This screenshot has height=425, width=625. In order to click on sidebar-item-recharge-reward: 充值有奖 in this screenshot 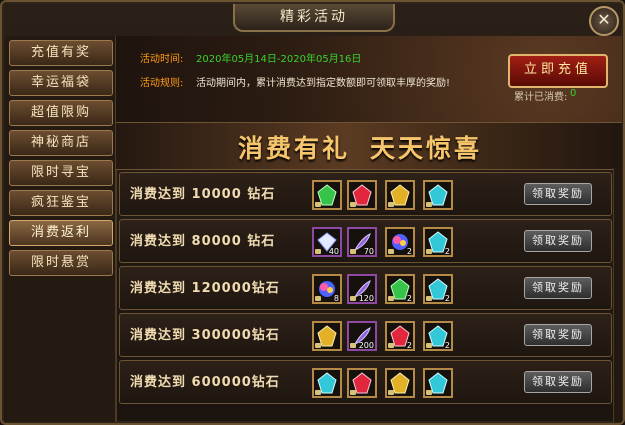, I will do `click(61, 53)`.